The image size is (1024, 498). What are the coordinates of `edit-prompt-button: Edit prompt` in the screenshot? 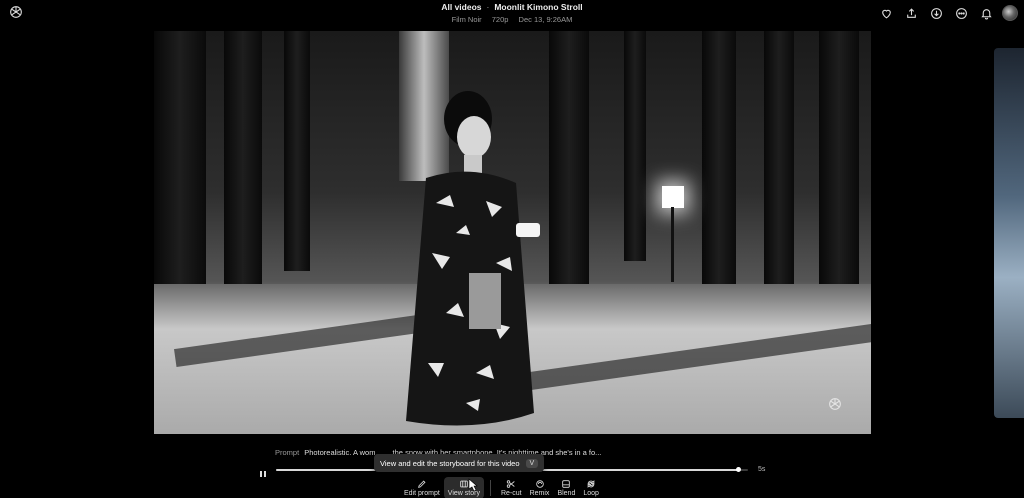 It's located at (422, 487).